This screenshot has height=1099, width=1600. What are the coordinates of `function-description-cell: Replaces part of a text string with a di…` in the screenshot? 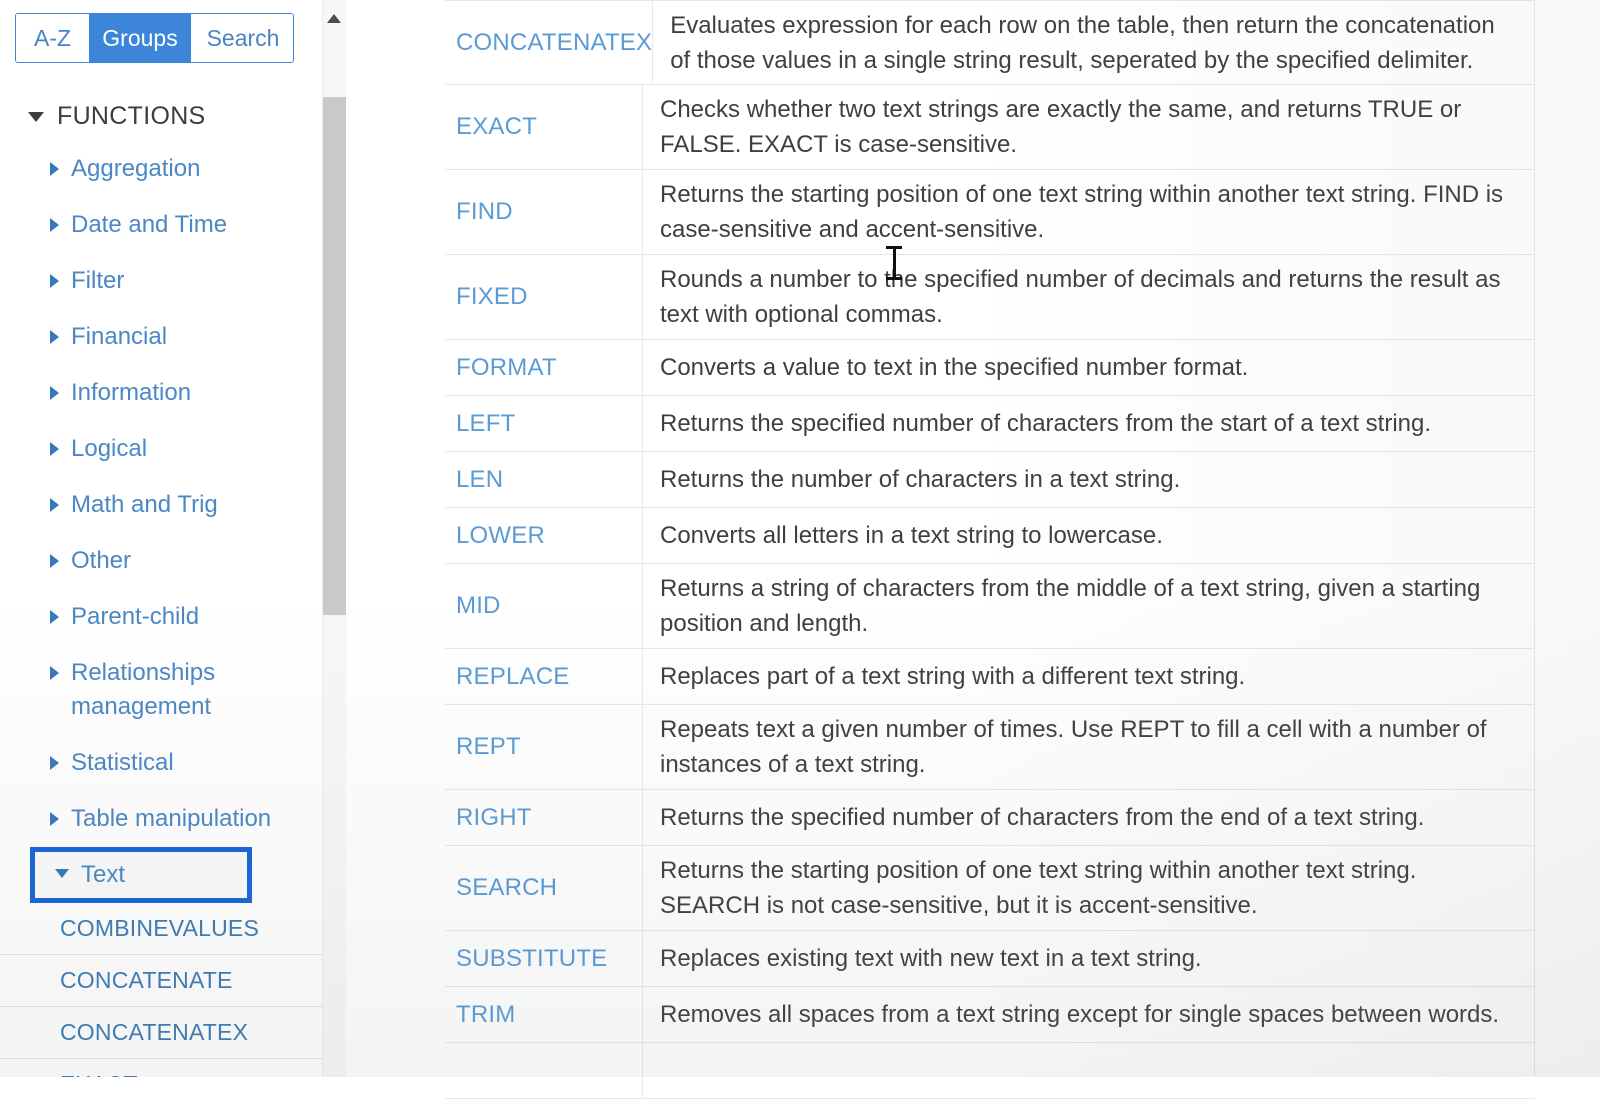 It's located at (953, 676).